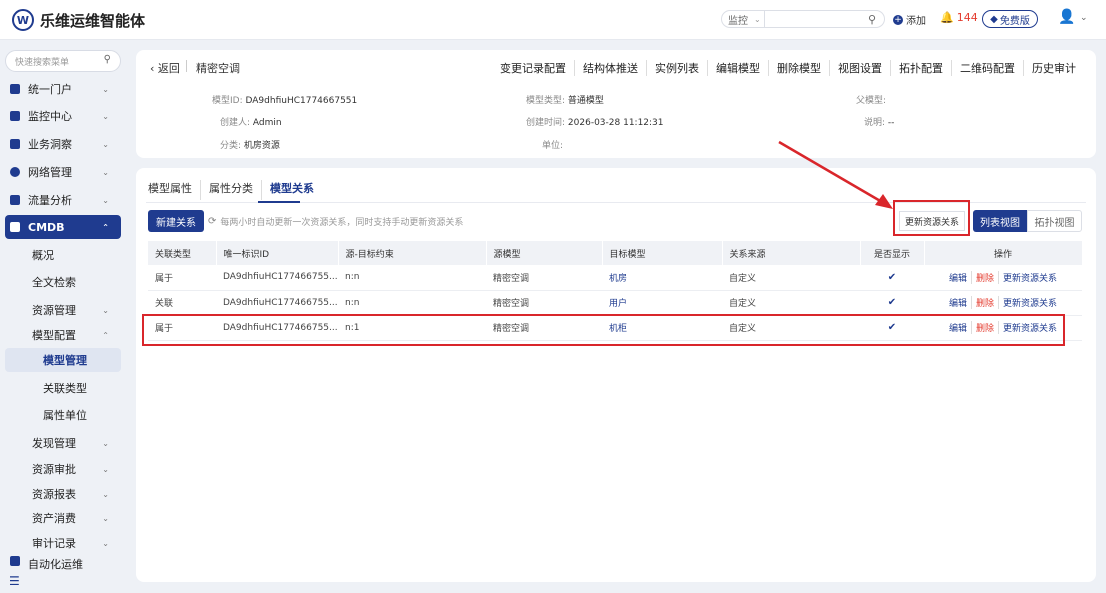  I want to click on arrow-shaft, so click(830, 172).